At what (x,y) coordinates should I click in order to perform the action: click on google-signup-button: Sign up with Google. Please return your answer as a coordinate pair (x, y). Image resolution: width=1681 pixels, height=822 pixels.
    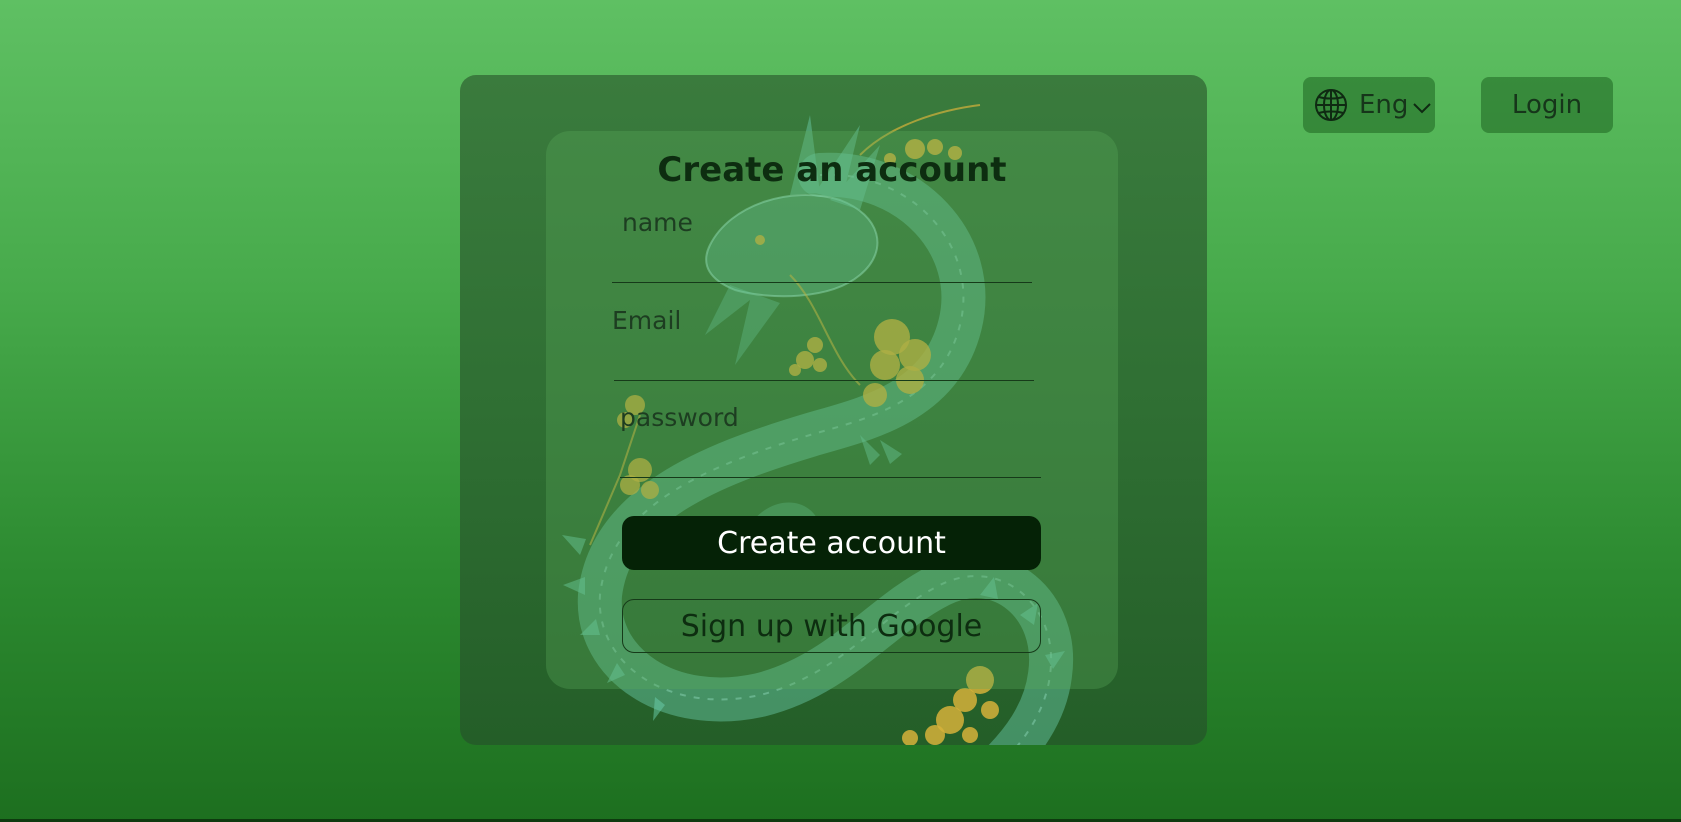
    Looking at the image, I should click on (831, 626).